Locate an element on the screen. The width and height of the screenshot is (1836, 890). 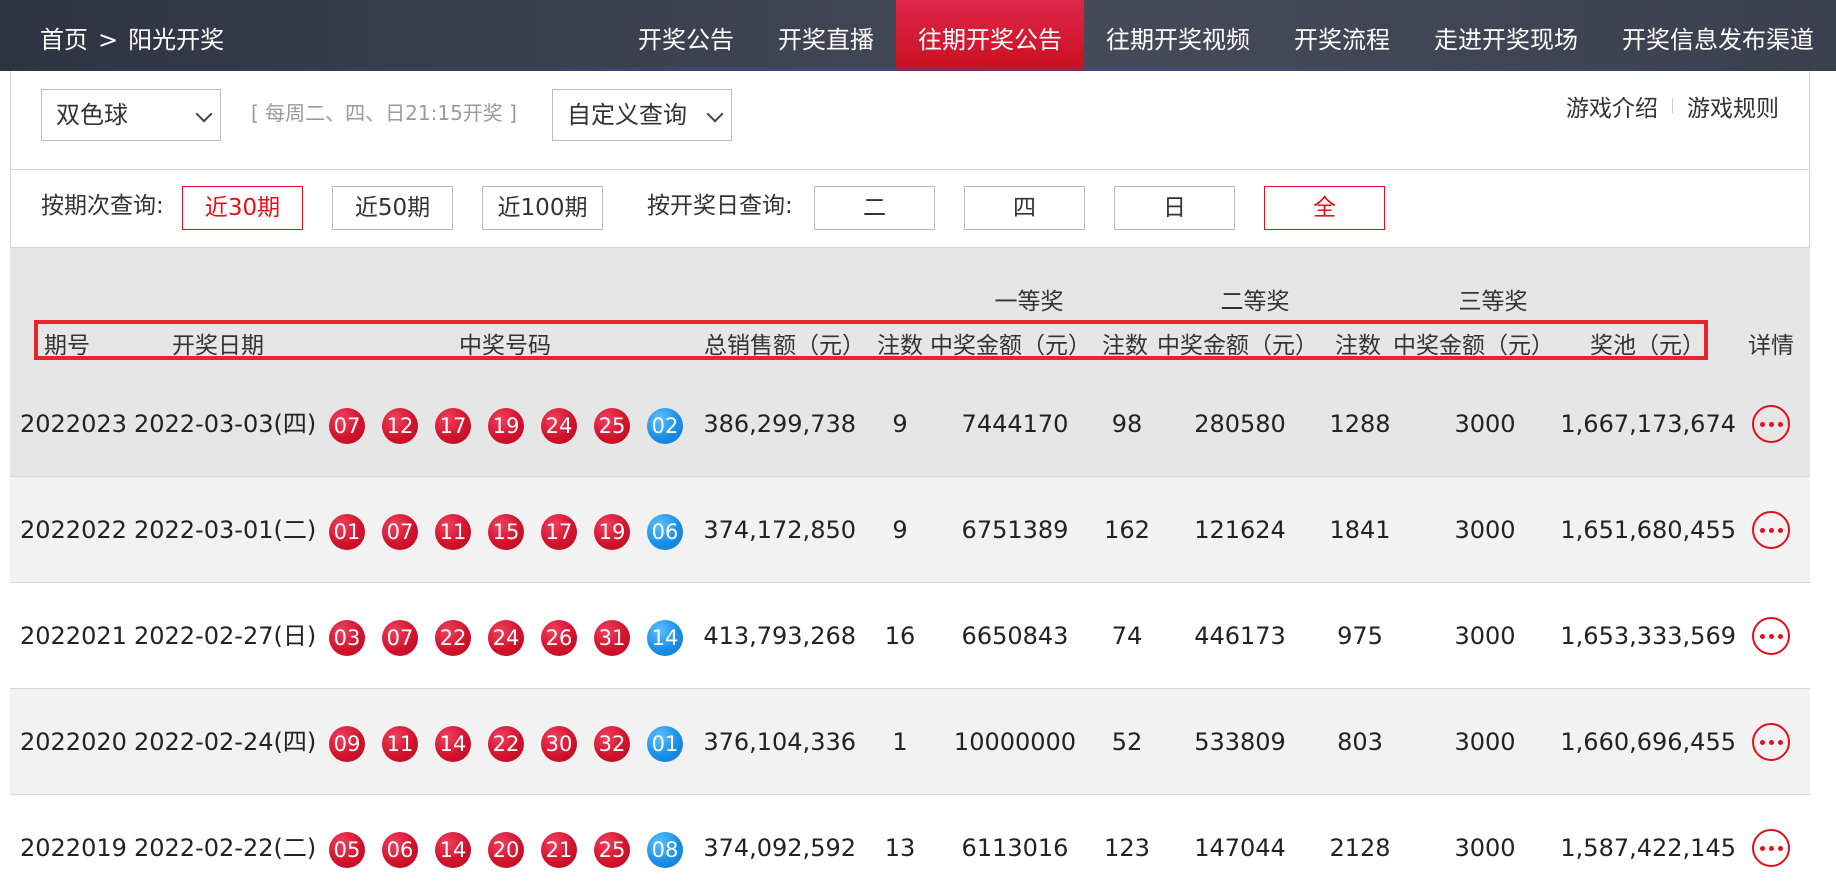
cell-issue: 2022023 is located at coordinates (73, 424).